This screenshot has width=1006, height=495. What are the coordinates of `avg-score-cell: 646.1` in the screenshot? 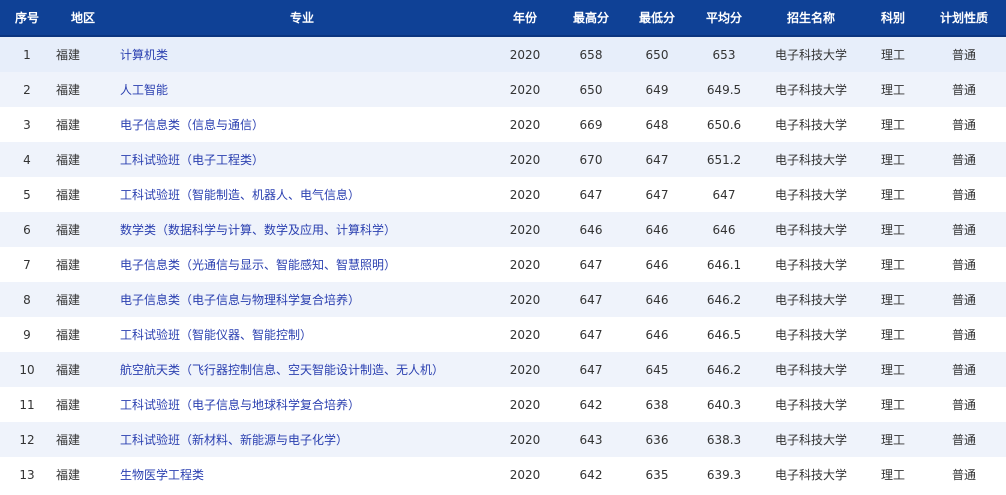 It's located at (724, 264).